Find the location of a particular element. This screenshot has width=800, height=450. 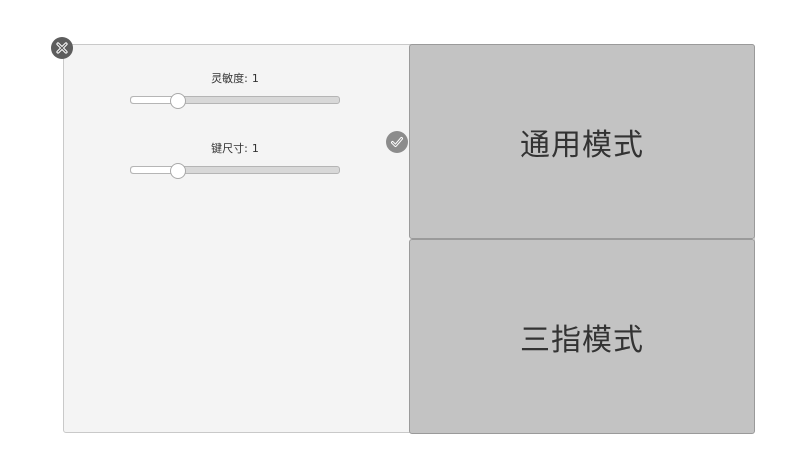

key-size-slider-thumb is located at coordinates (177, 171).